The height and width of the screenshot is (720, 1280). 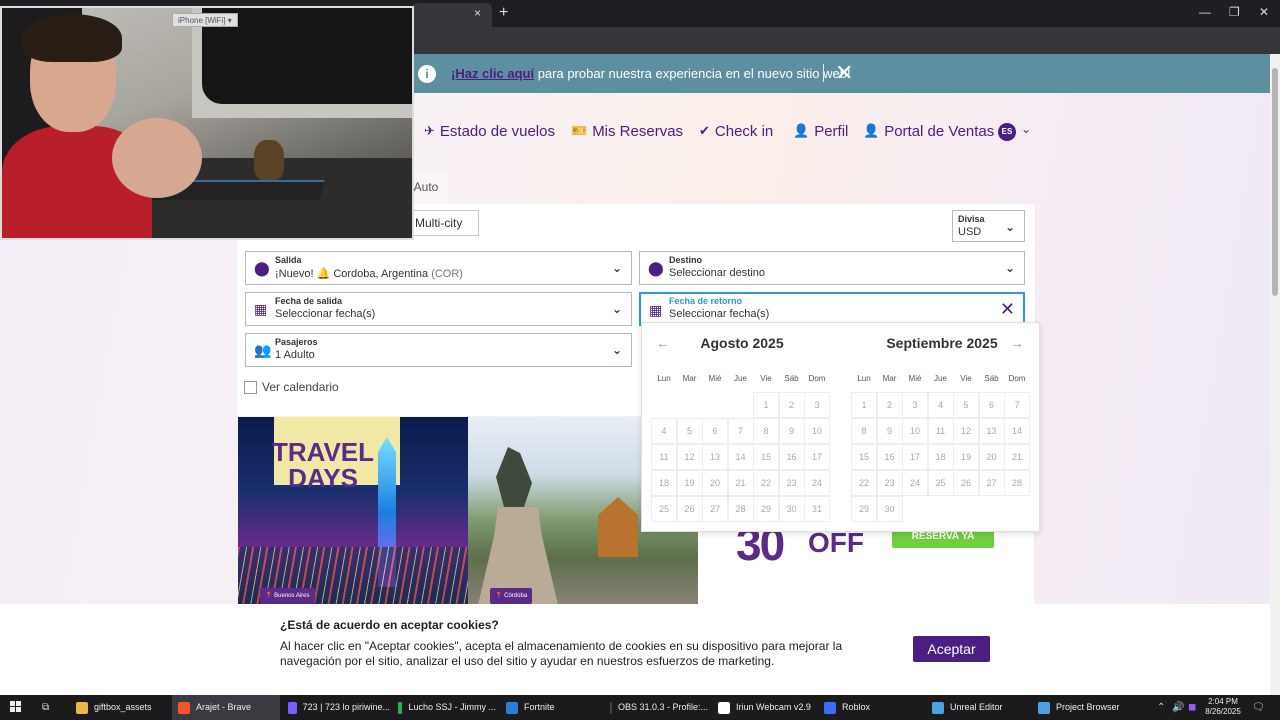 I want to click on taskbar-clock: 2:04 PM 8/26/2025, so click(x=1223, y=707).